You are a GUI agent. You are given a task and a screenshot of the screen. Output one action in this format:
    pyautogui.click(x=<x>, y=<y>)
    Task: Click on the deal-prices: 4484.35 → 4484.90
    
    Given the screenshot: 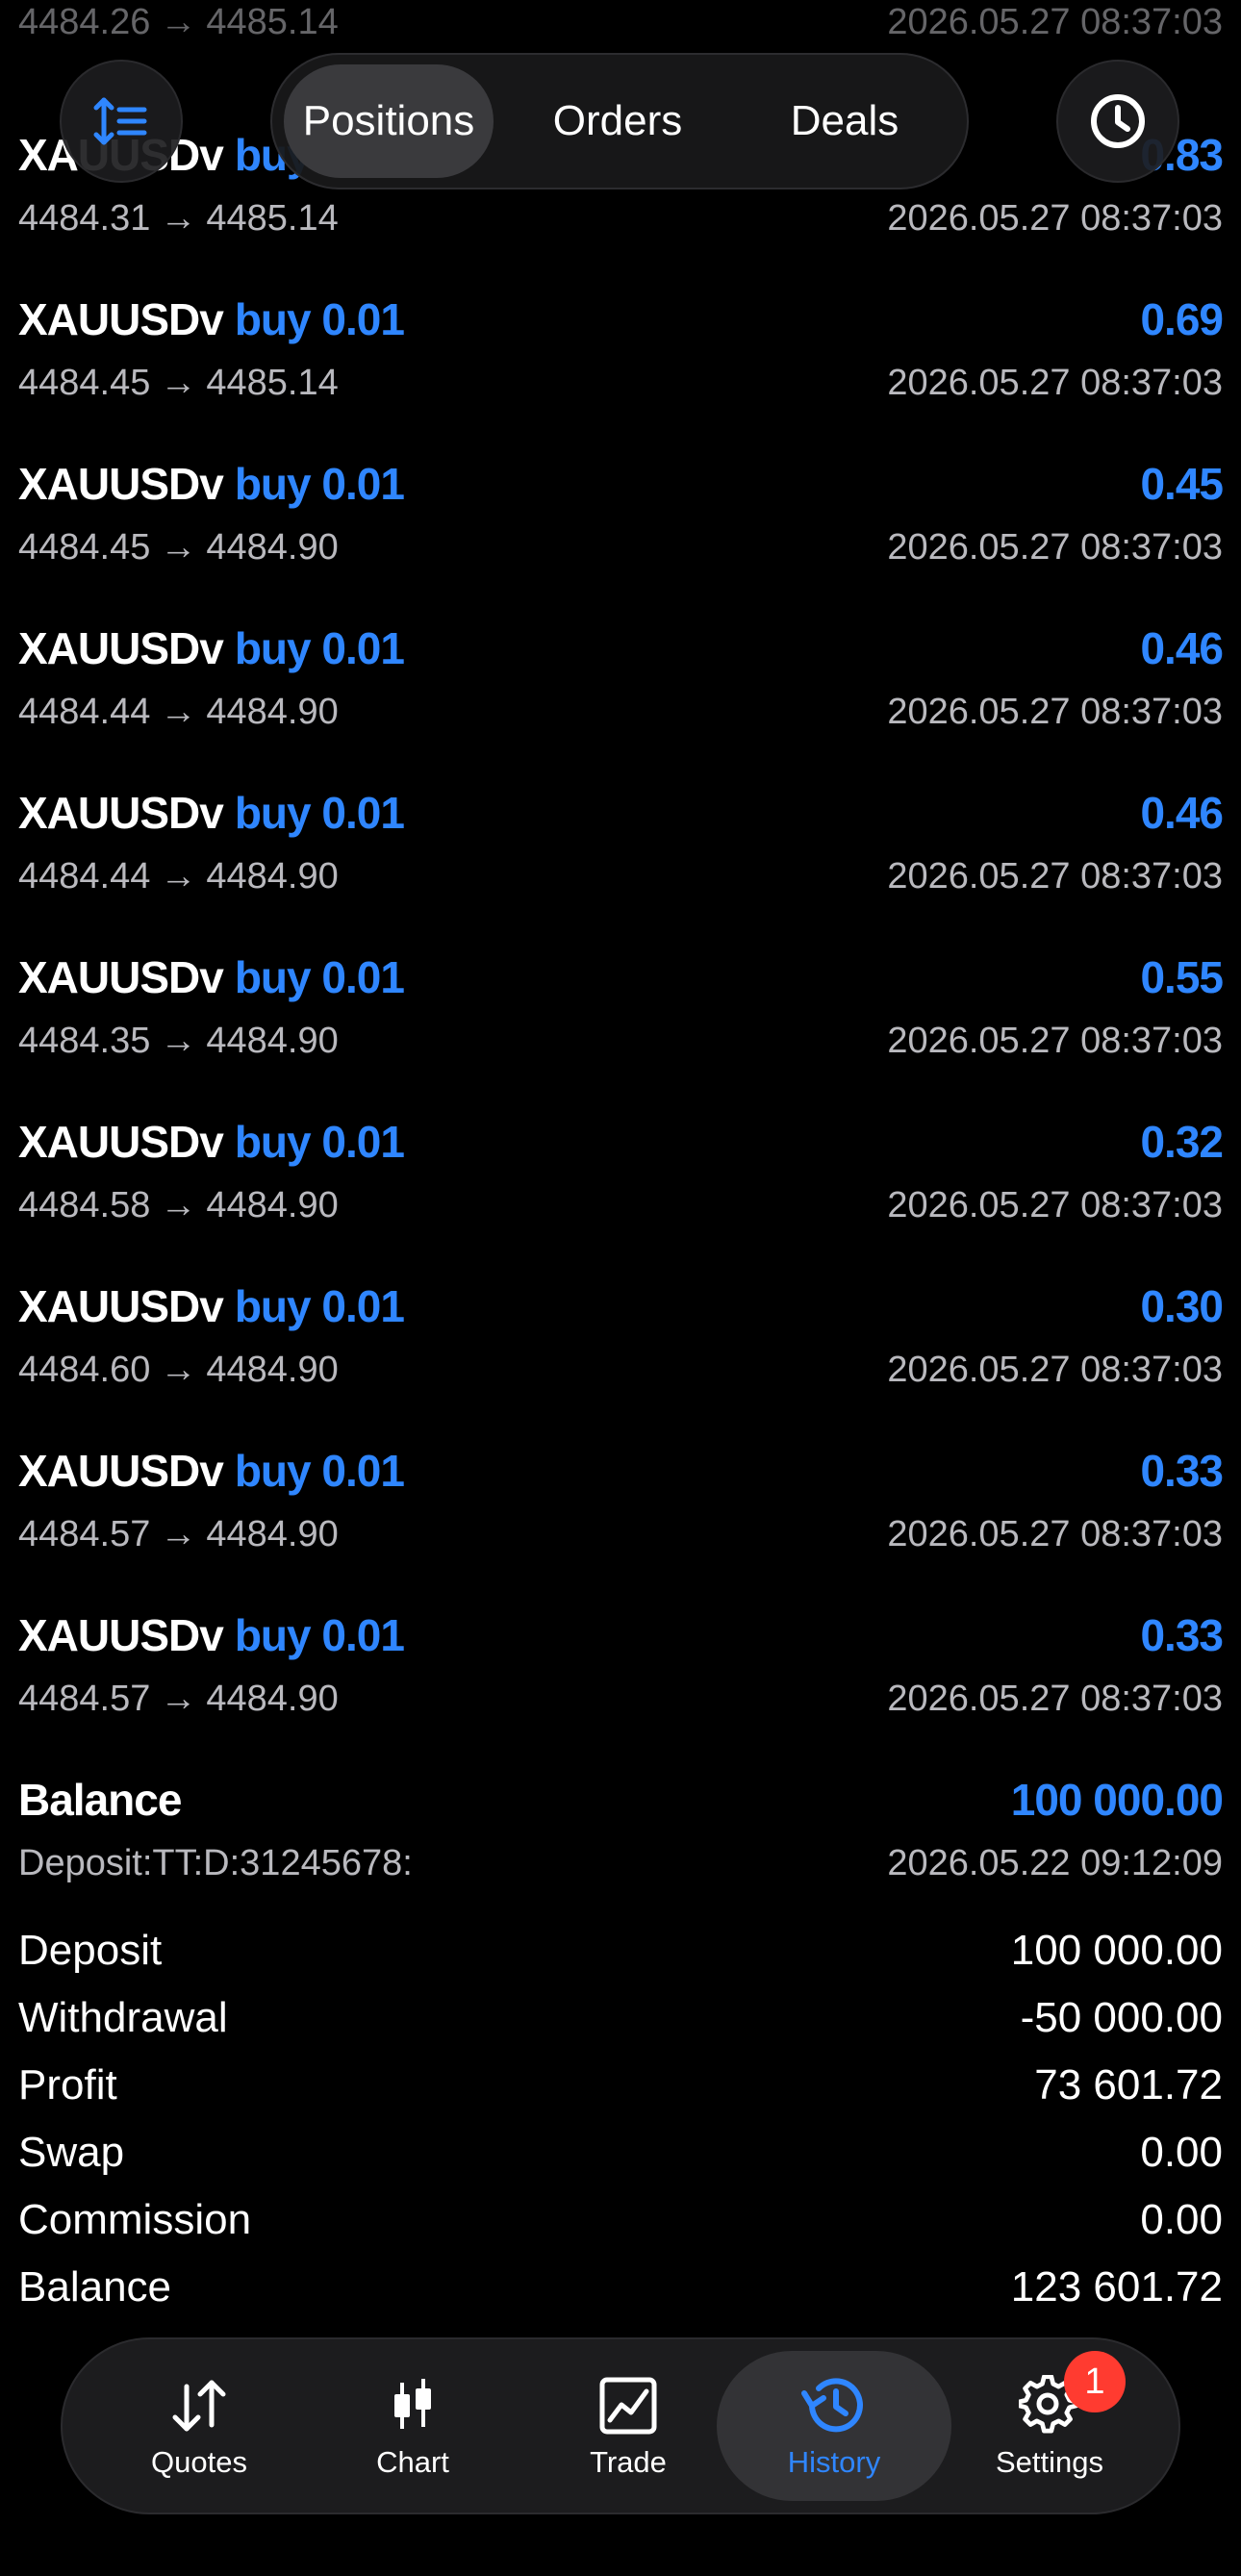 What is the action you would take?
    pyautogui.click(x=178, y=1041)
    